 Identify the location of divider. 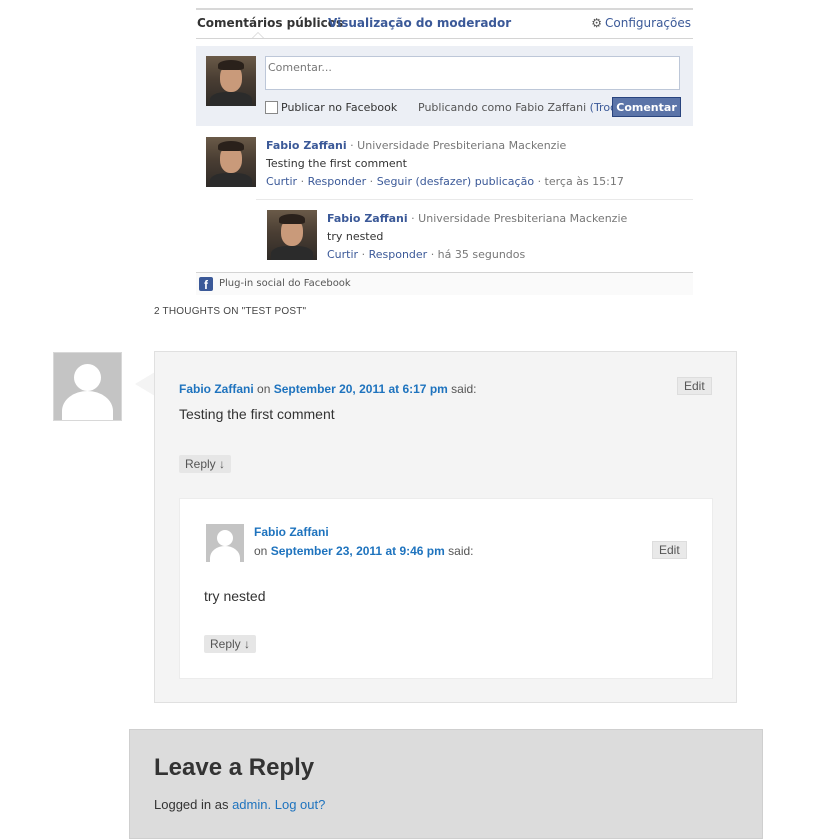
(474, 199).